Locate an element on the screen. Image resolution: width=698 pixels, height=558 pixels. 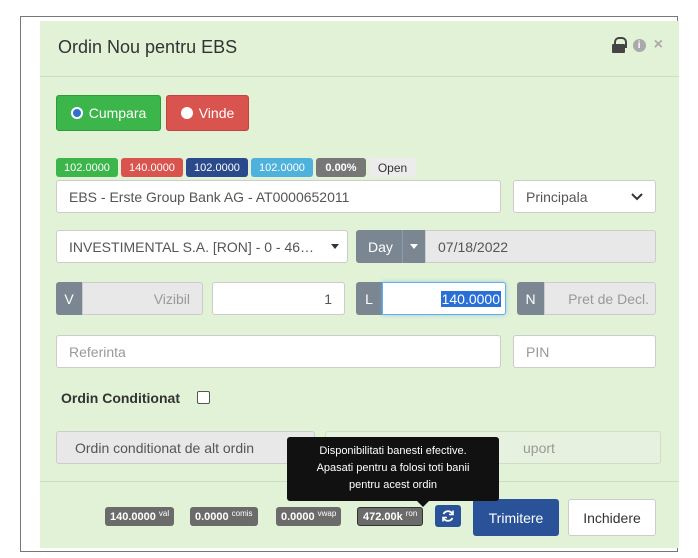
value-unit: val is located at coordinates (164, 513).